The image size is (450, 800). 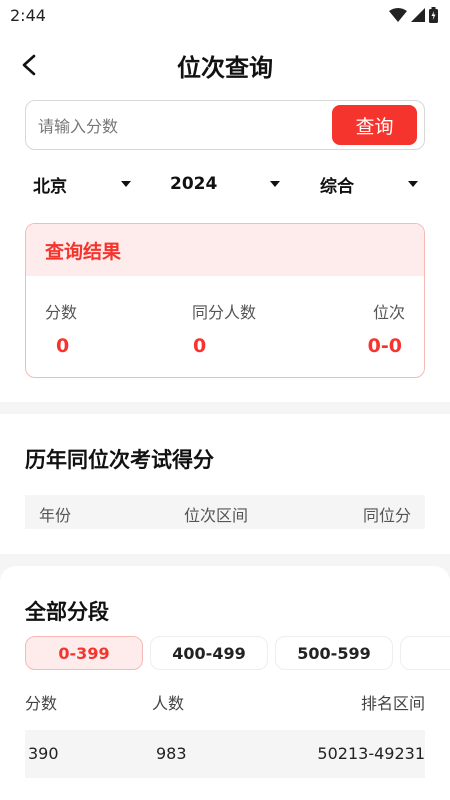 What do you see at coordinates (55, 515) in the screenshot?
I see `history-col-year: 年份` at bounding box center [55, 515].